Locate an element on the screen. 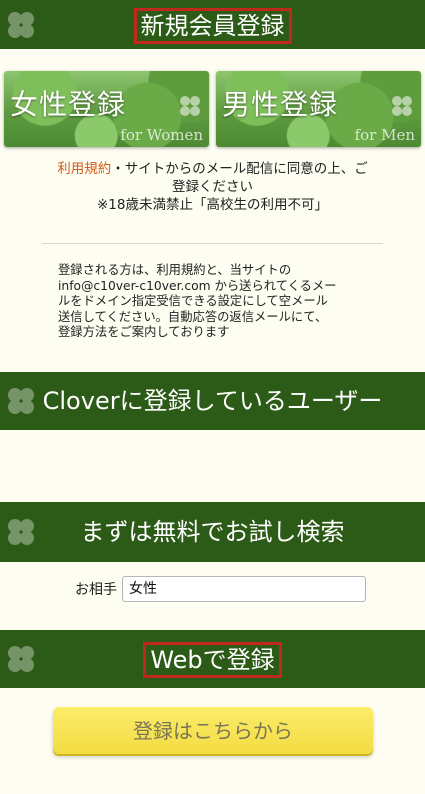  partner-gender-select: 女性 is located at coordinates (244, 589).